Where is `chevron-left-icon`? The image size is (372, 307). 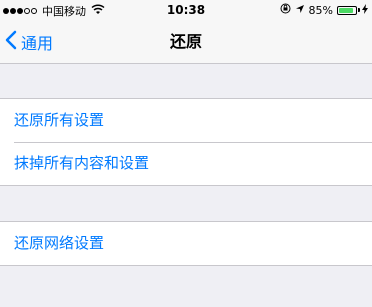
chevron-left-icon is located at coordinates (11, 42).